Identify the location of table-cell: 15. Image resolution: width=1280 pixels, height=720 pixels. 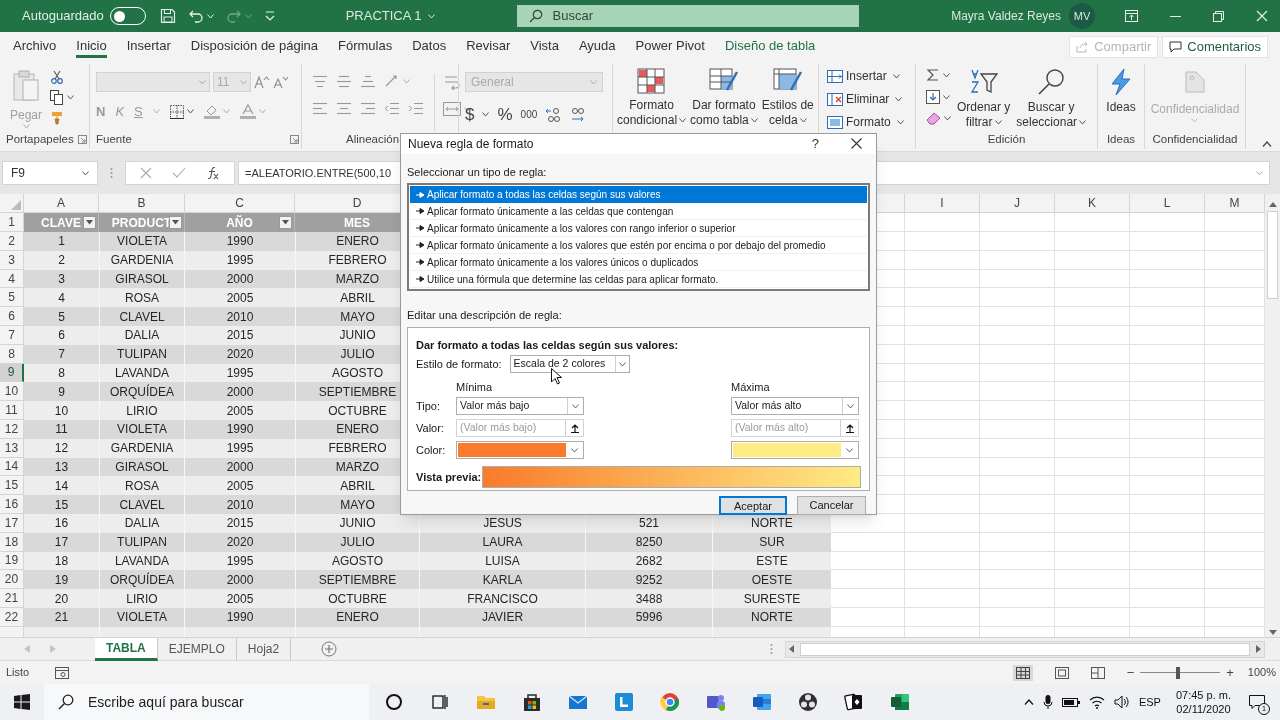
(61, 504).